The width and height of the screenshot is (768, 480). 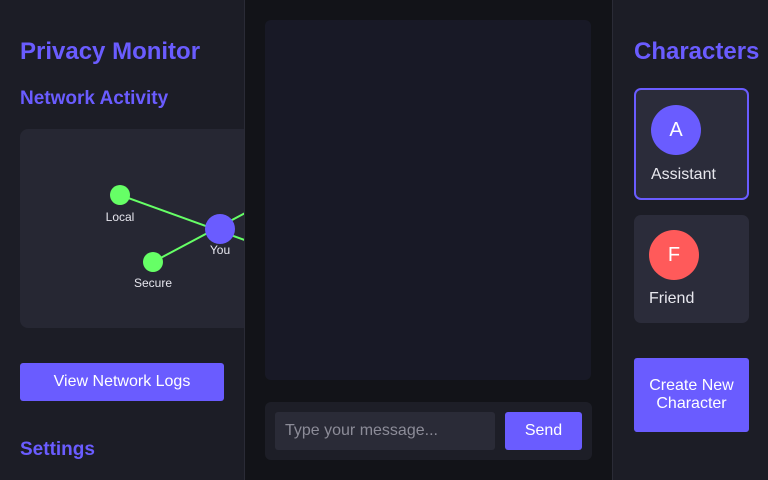 What do you see at coordinates (683, 174) in the screenshot?
I see `character-name: Assistant` at bounding box center [683, 174].